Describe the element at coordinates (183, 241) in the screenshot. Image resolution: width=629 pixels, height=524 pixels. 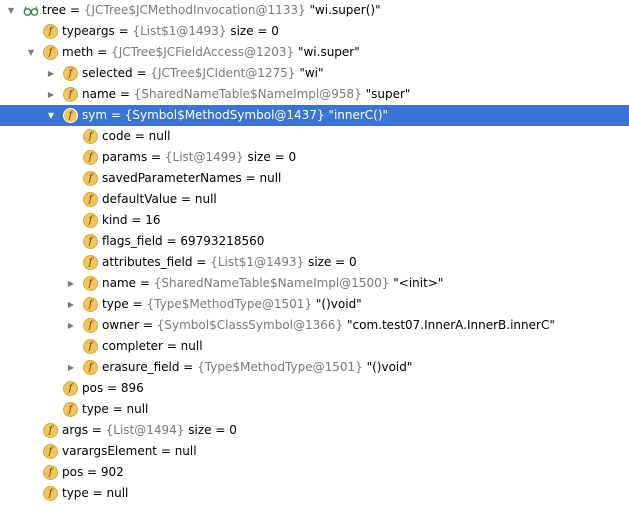
I see `tree-row-text: flags_field = 69793218560` at that location.